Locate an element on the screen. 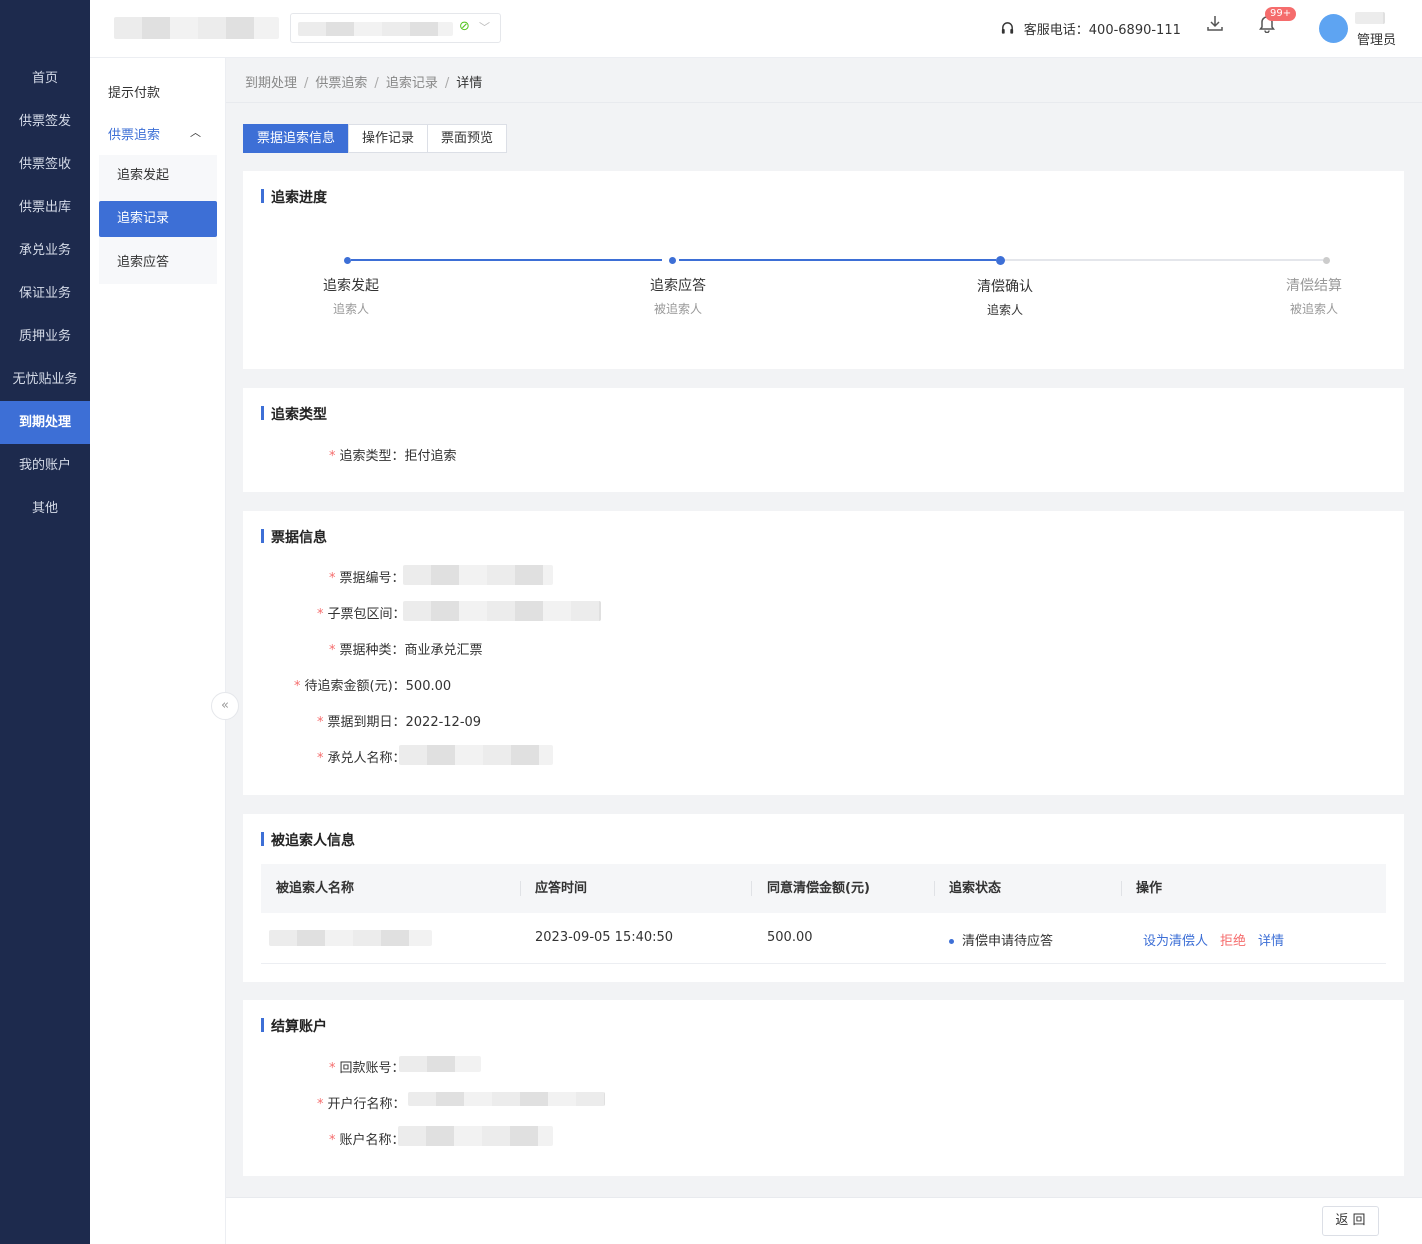 The image size is (1422, 1244). subnav-item-recourse-response: 追索应答 is located at coordinates (158, 263).